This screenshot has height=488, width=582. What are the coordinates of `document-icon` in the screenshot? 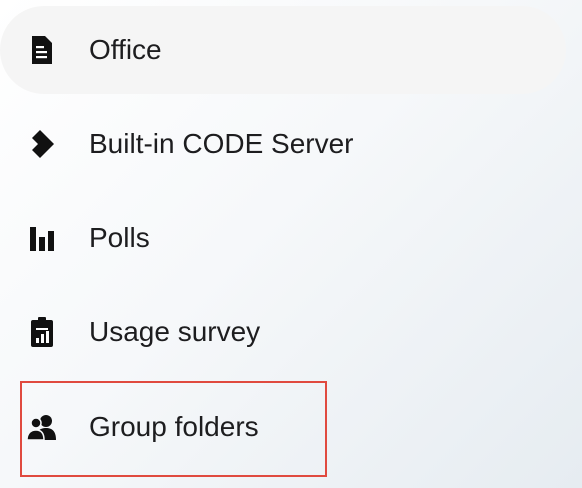 It's located at (42, 50).